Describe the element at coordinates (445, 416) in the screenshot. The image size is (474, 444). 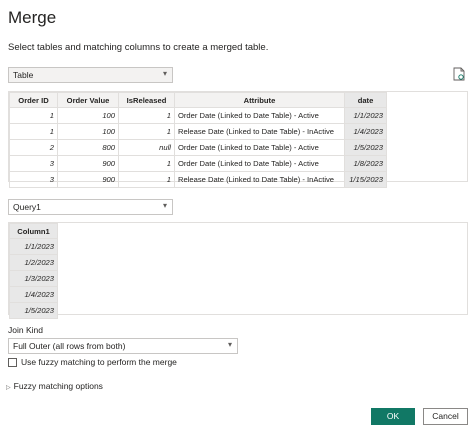
I see `cancel-button: Cancel` at that location.